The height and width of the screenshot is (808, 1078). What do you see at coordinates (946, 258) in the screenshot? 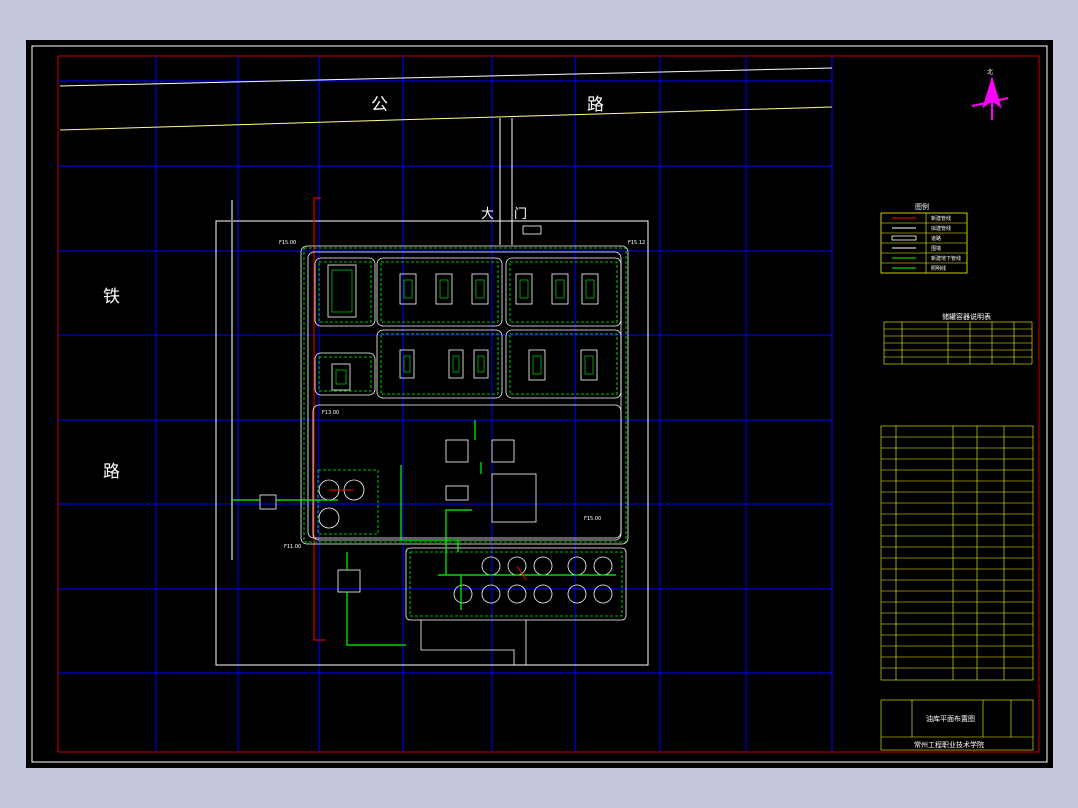
I see `legend-item-5: 新建地下管线` at bounding box center [946, 258].